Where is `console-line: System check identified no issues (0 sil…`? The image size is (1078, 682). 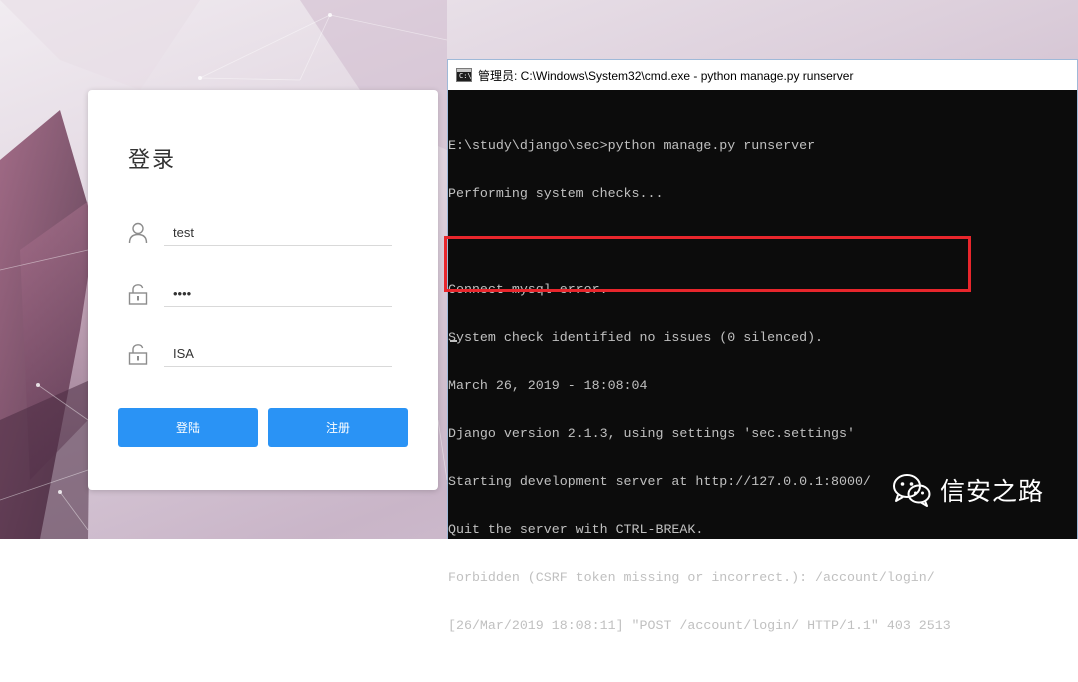 console-line: System check identified no issues (0 sil… is located at coordinates (636, 337).